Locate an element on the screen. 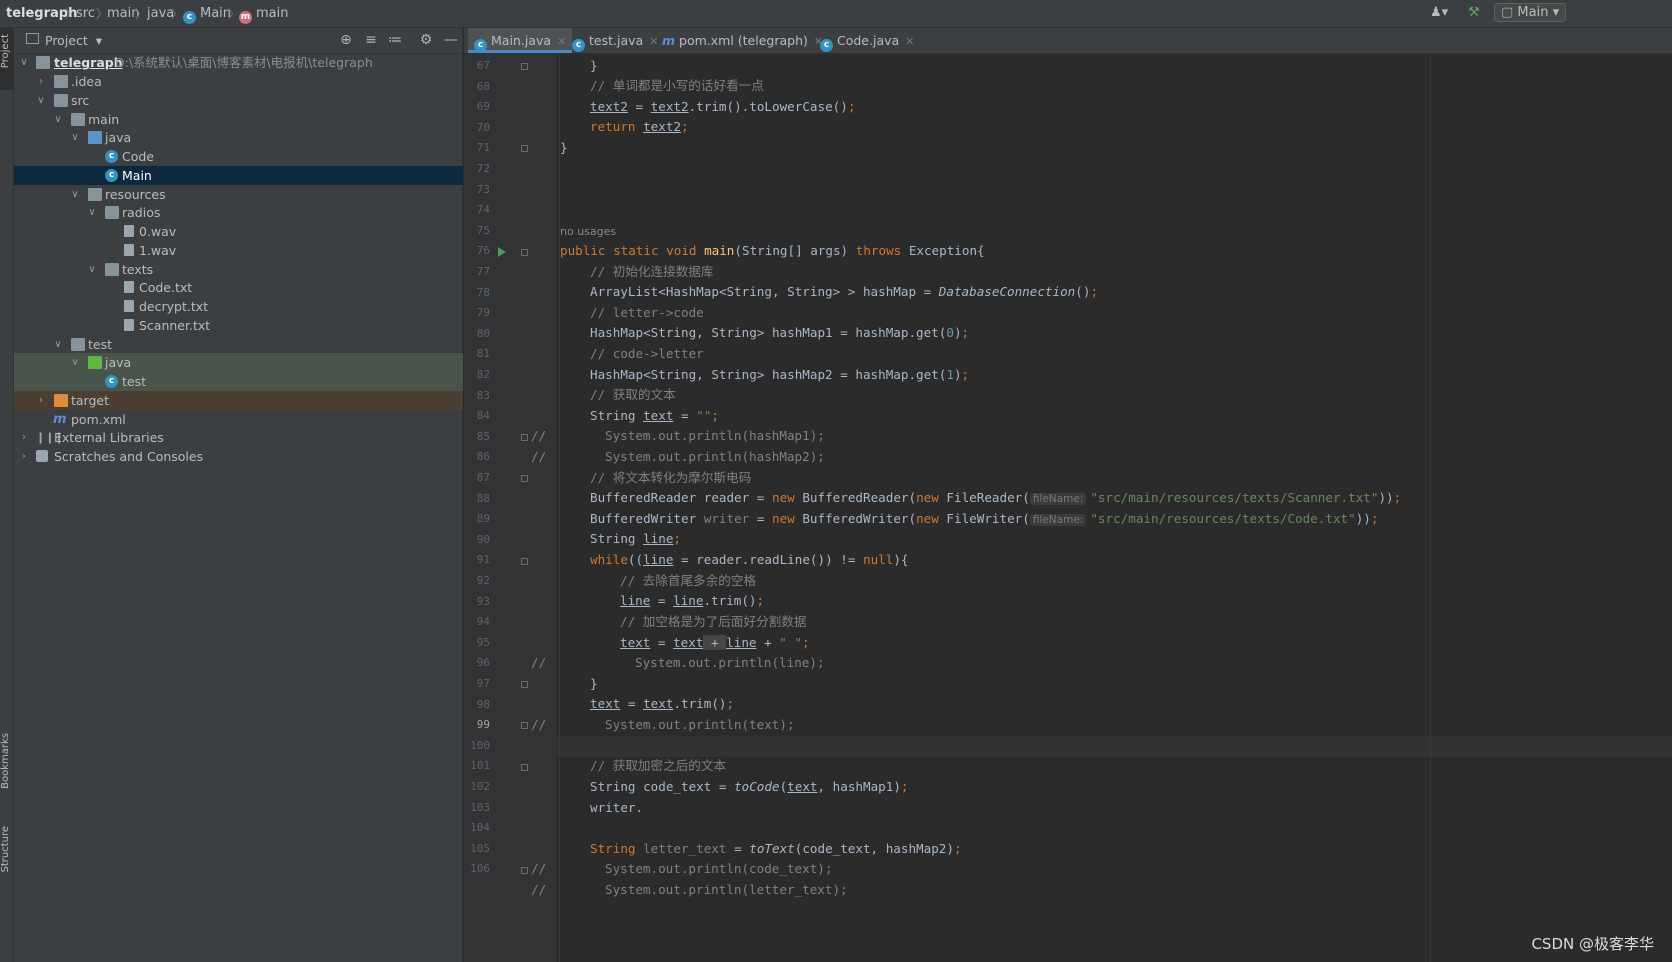 The width and height of the screenshot is (1672, 962). tree-item-label: Code is located at coordinates (138, 156).